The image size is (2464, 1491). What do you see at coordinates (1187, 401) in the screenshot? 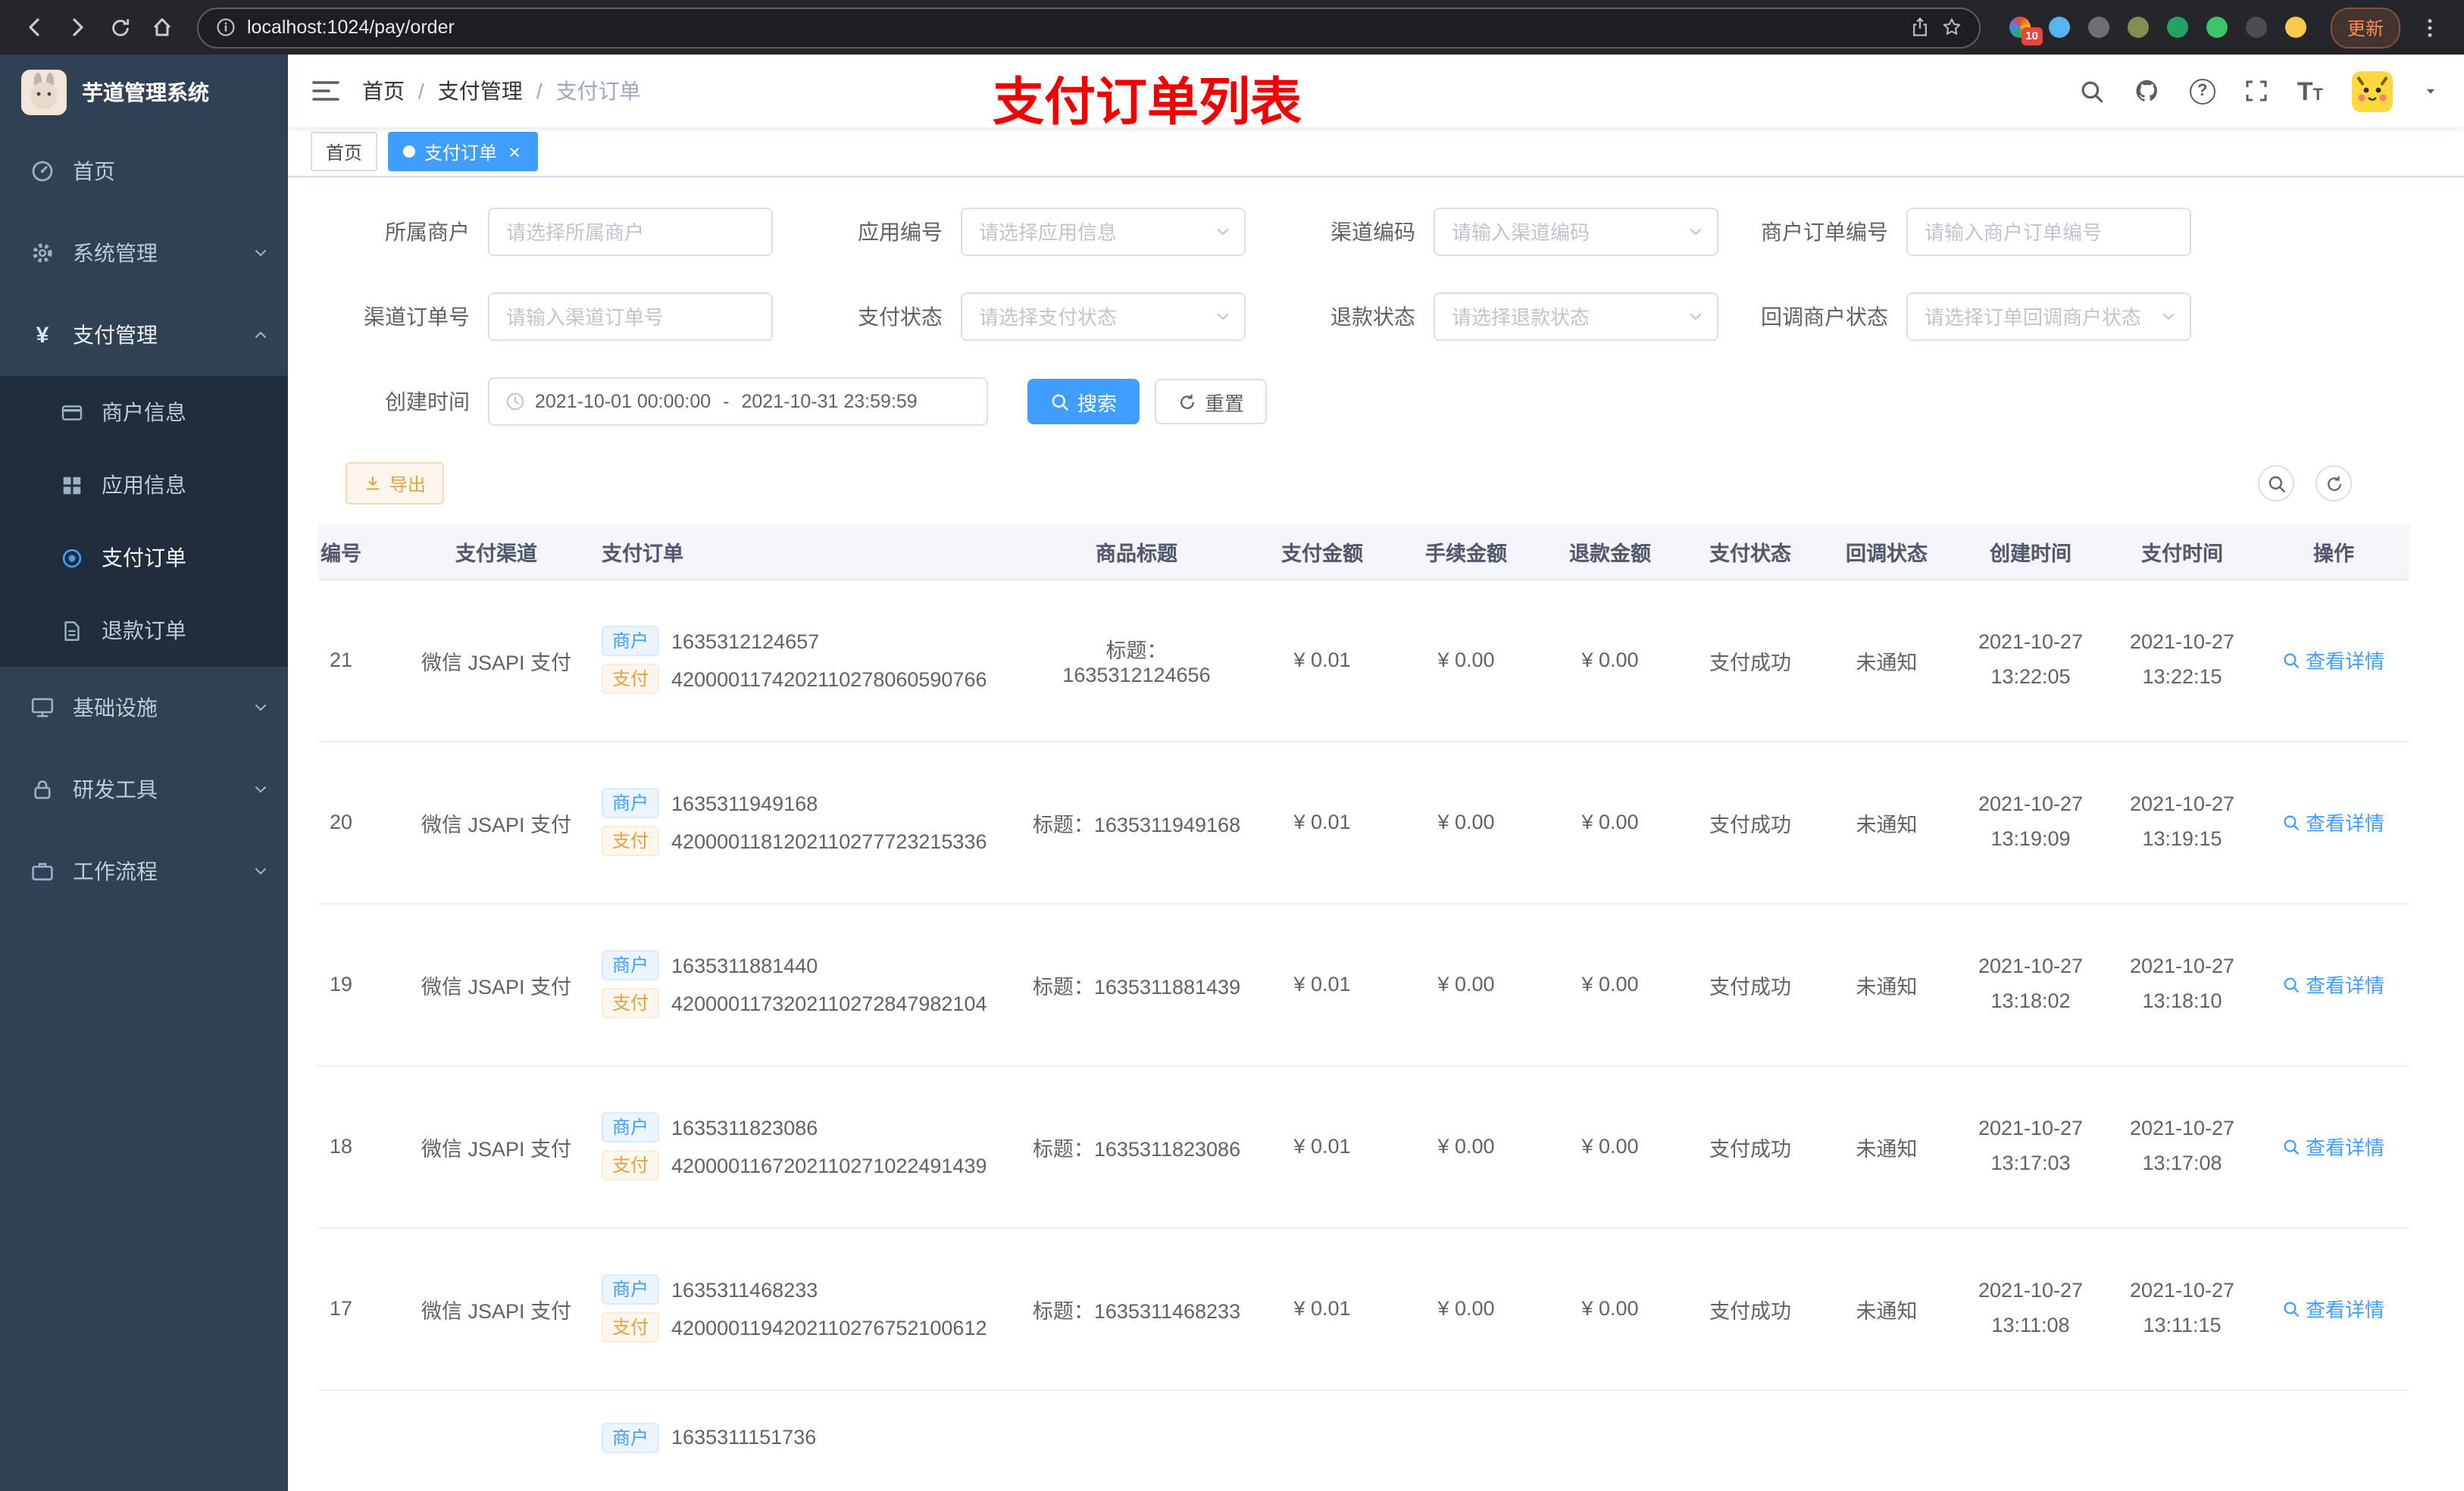
I see `refresh-icon` at bounding box center [1187, 401].